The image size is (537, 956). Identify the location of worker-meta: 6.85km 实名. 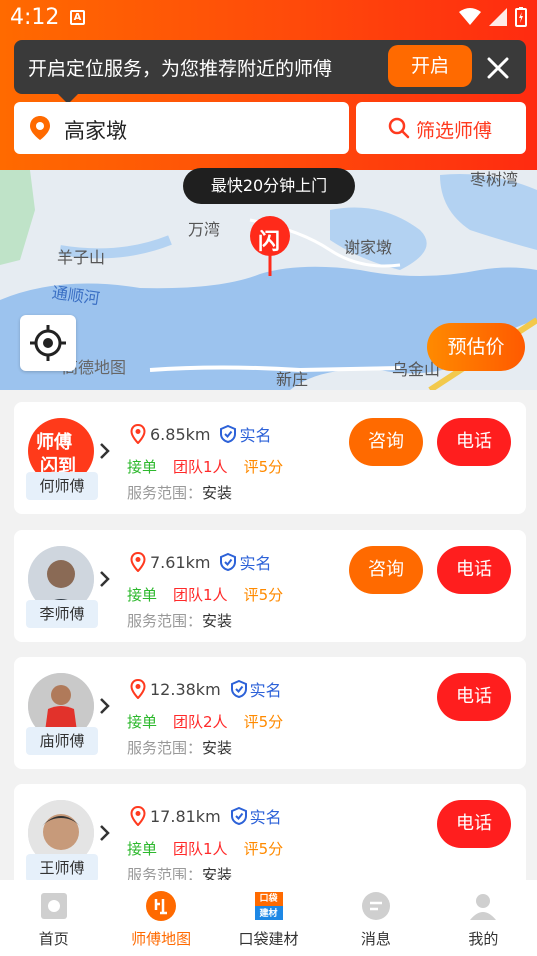
(201, 434).